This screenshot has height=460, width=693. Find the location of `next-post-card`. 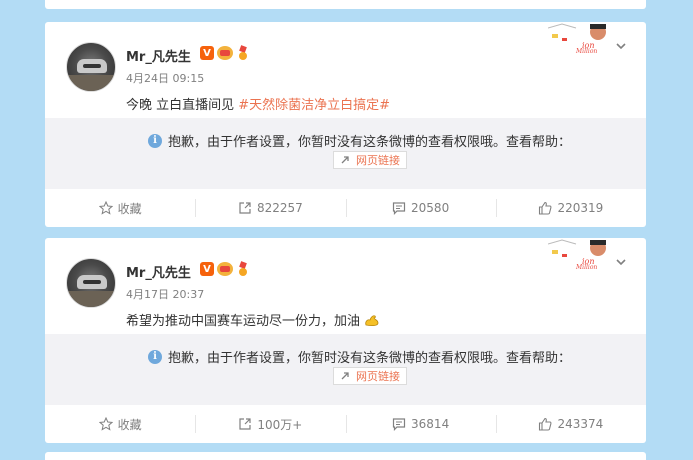

next-post-card is located at coordinates (345, 456).